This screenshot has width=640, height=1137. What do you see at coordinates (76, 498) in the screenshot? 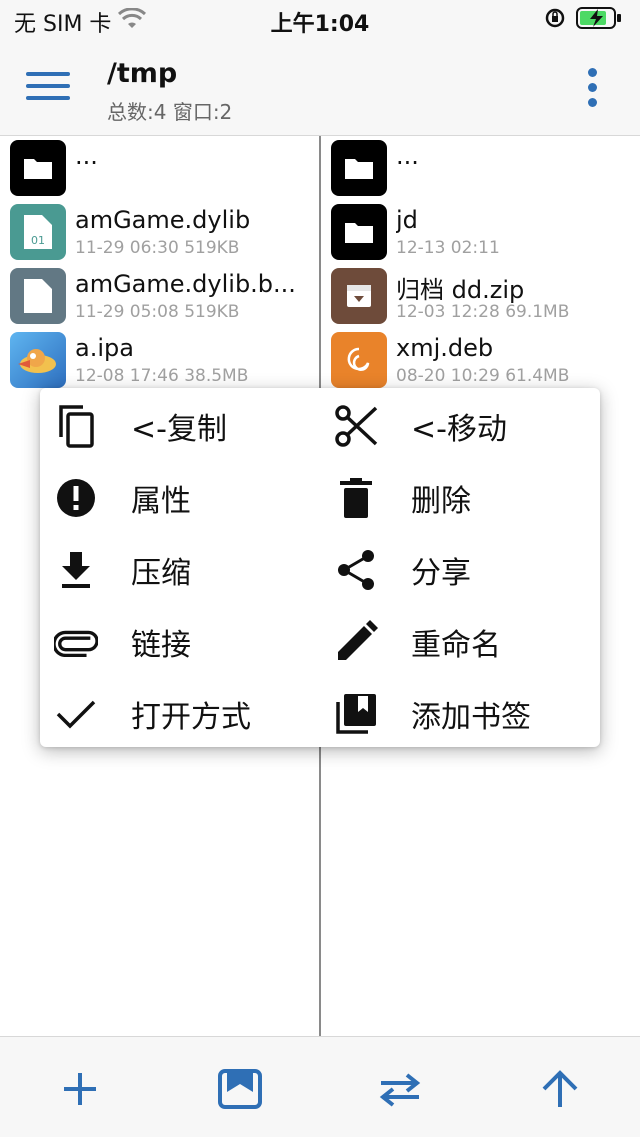
I see `info-icon` at bounding box center [76, 498].